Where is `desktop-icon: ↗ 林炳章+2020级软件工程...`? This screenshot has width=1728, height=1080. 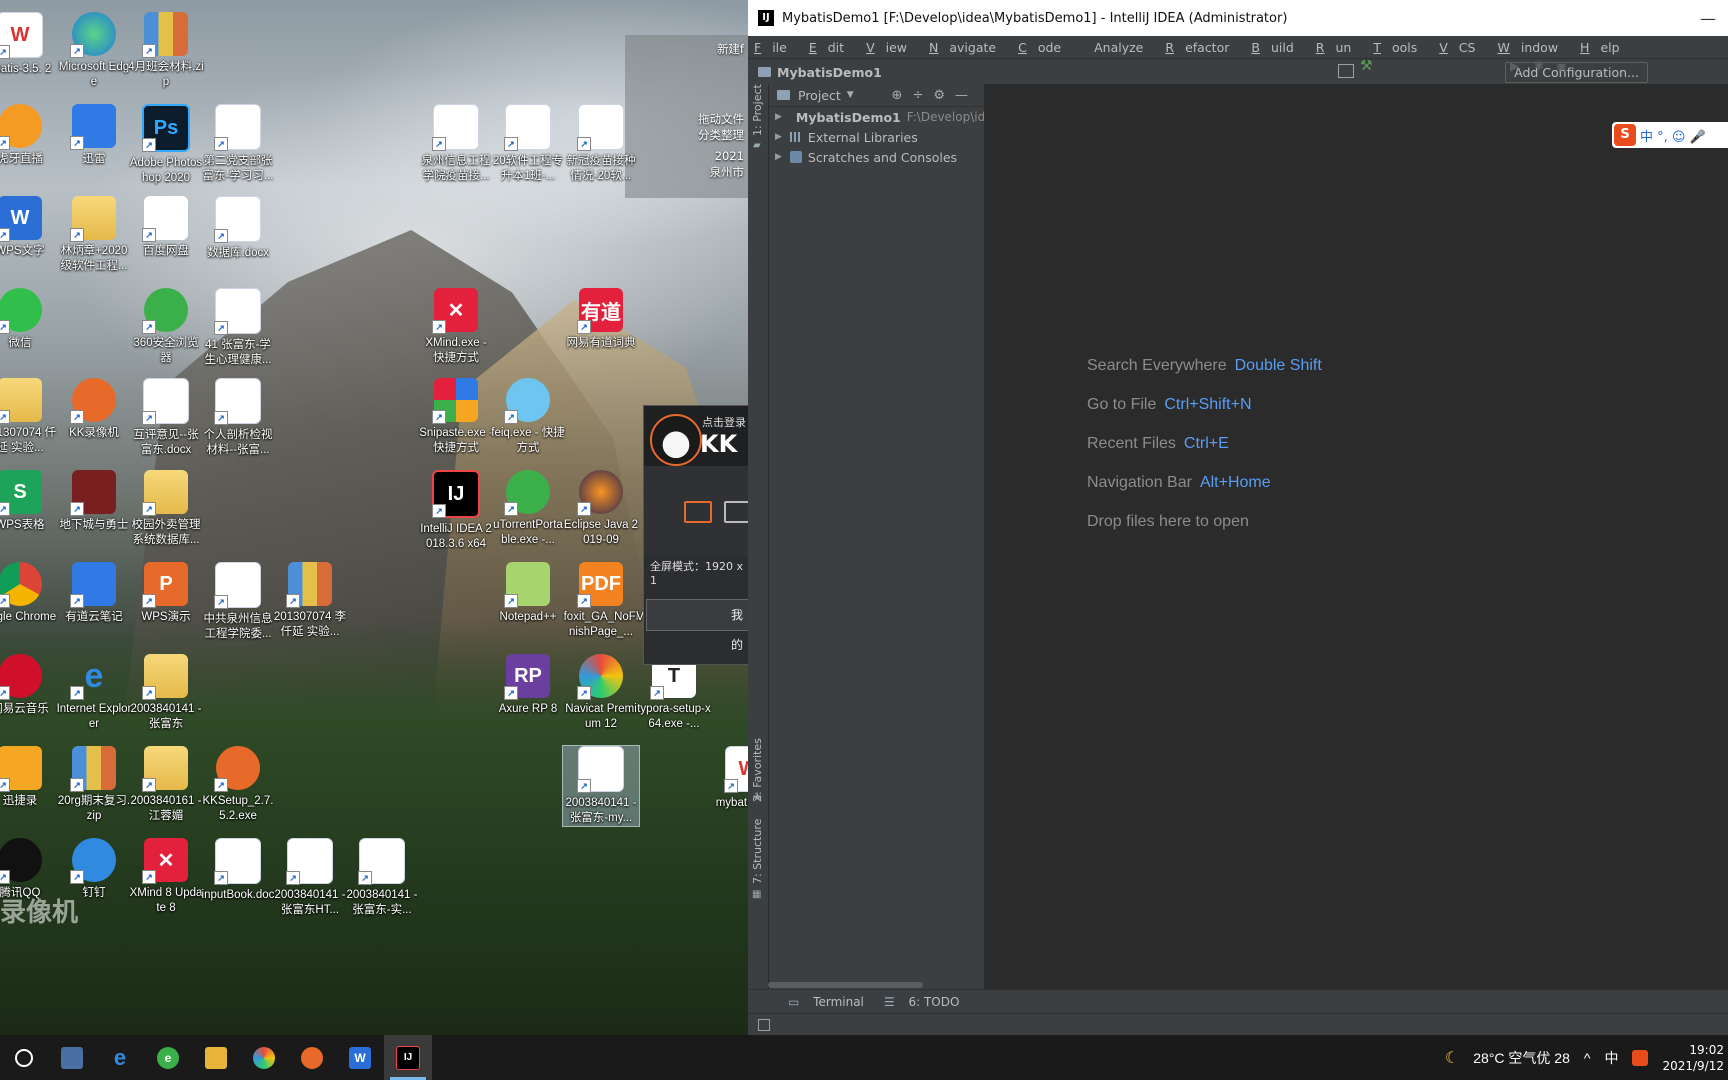
desktop-icon: ↗ 林炳章+2020级软件工程... is located at coordinates (94, 235).